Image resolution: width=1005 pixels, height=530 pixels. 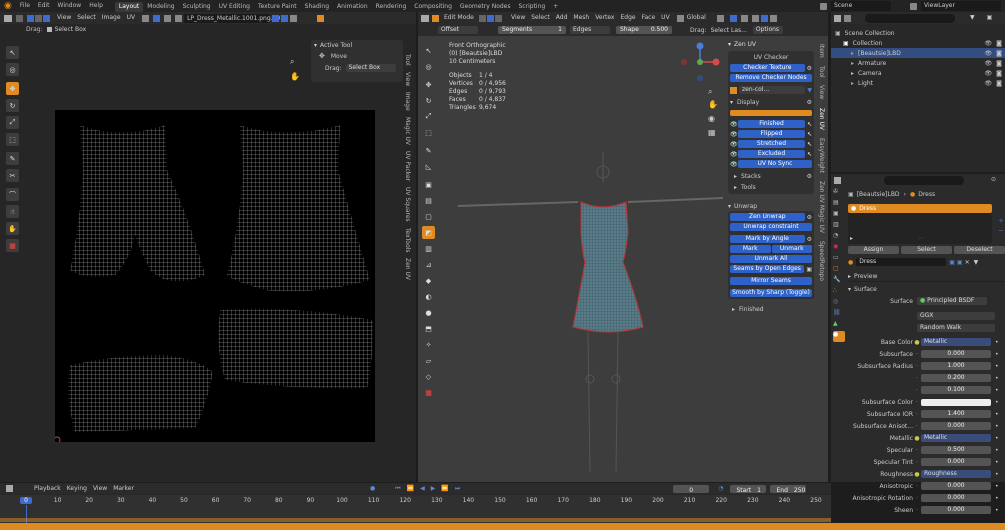 What do you see at coordinates (295, 76) in the screenshot?
I see `pan-hand-icon: ✋` at bounding box center [295, 76].